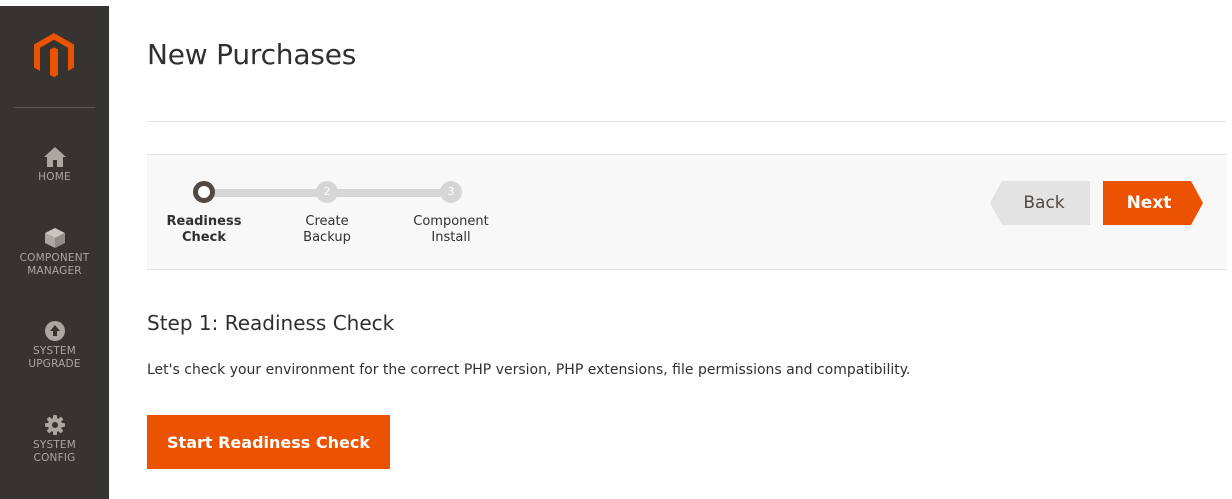 The height and width of the screenshot is (499, 1232). I want to click on title-divider, so click(687, 121).